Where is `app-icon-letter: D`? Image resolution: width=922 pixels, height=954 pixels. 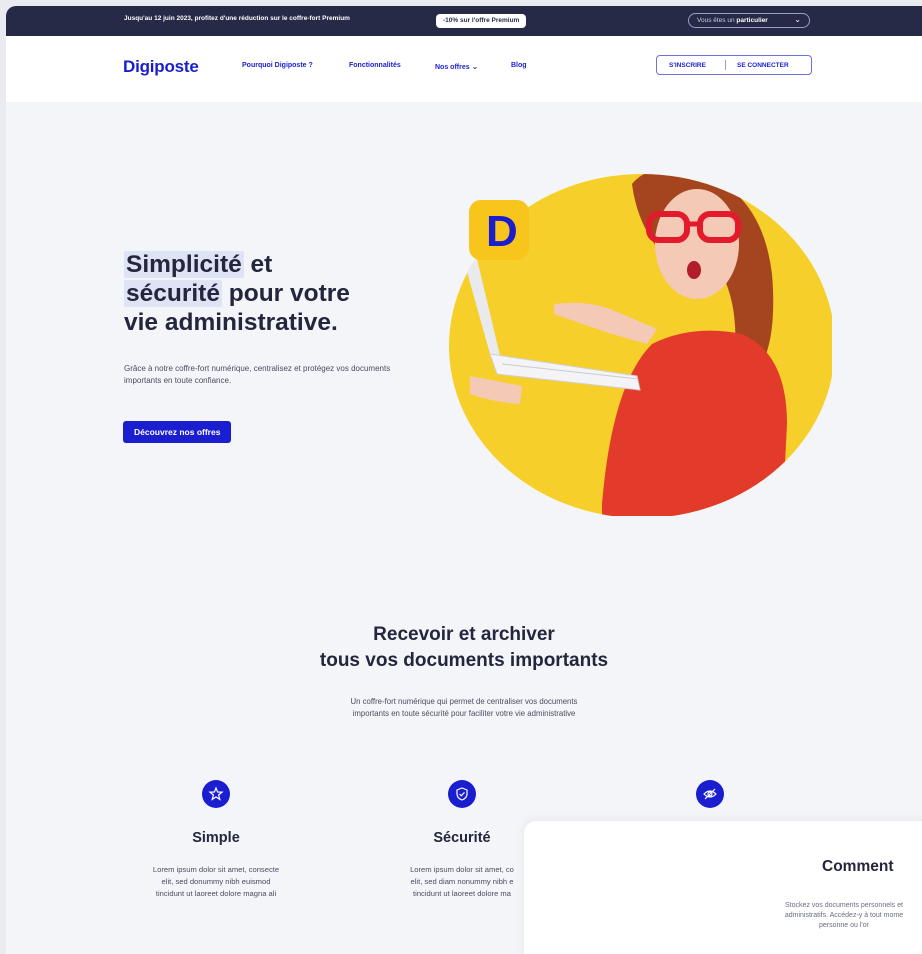
app-icon-letter: D is located at coordinates (502, 231).